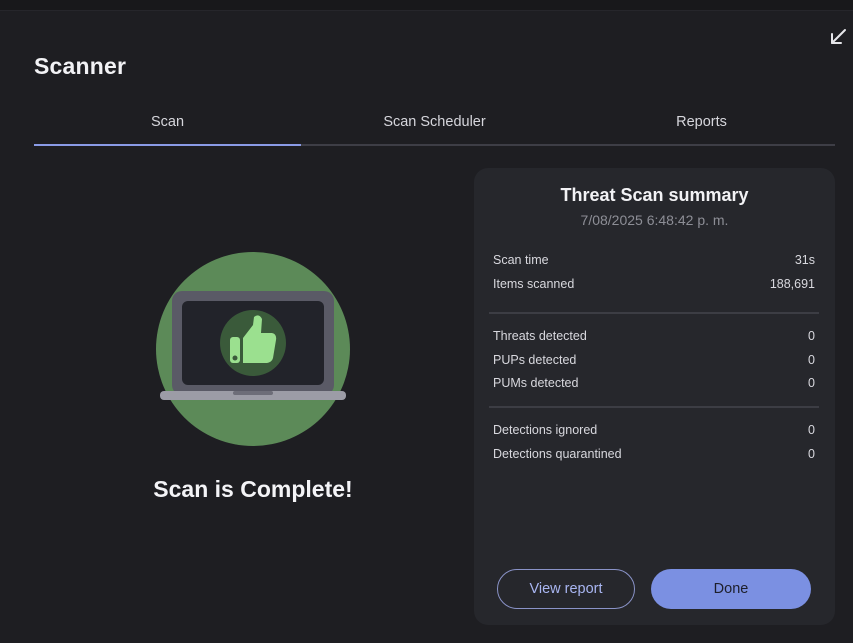  I want to click on tab-reports: Reports, so click(701, 126).